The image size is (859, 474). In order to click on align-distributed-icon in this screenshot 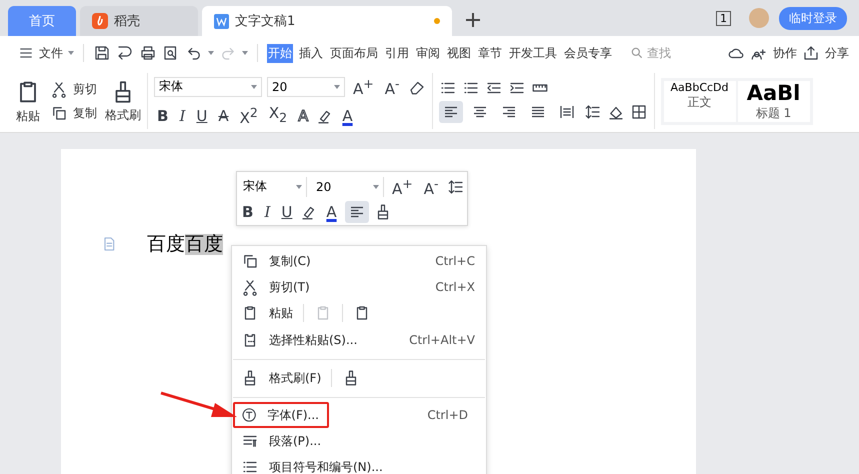, I will do `click(567, 112)`.